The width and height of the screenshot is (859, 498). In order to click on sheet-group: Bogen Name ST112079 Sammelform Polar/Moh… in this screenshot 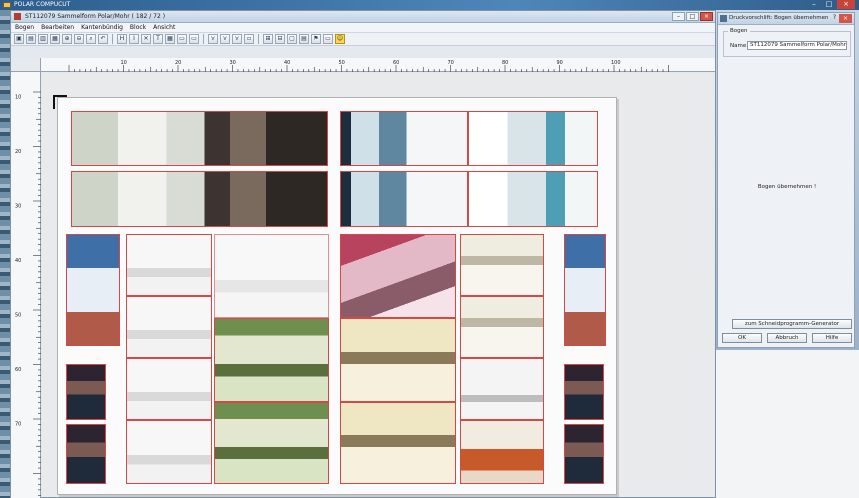, I will do `click(787, 42)`.